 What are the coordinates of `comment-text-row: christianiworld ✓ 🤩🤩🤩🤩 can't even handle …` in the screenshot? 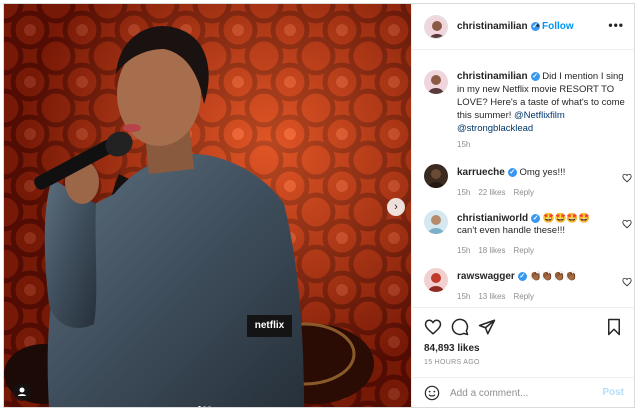 It's located at (532, 225).